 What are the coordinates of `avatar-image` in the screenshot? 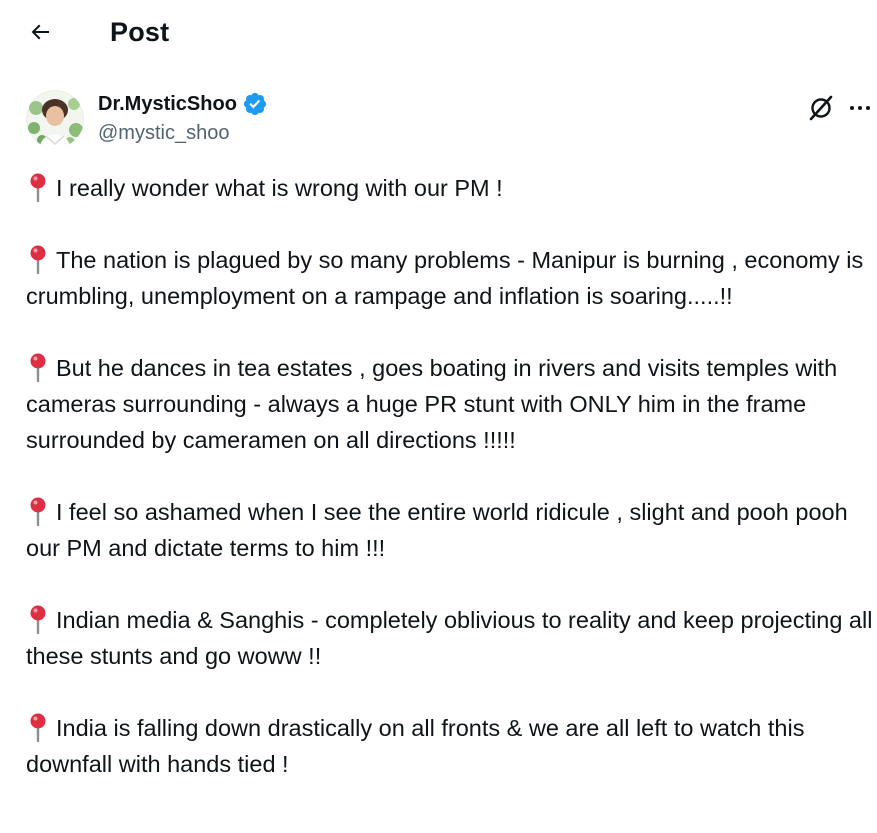 It's located at (55, 119).